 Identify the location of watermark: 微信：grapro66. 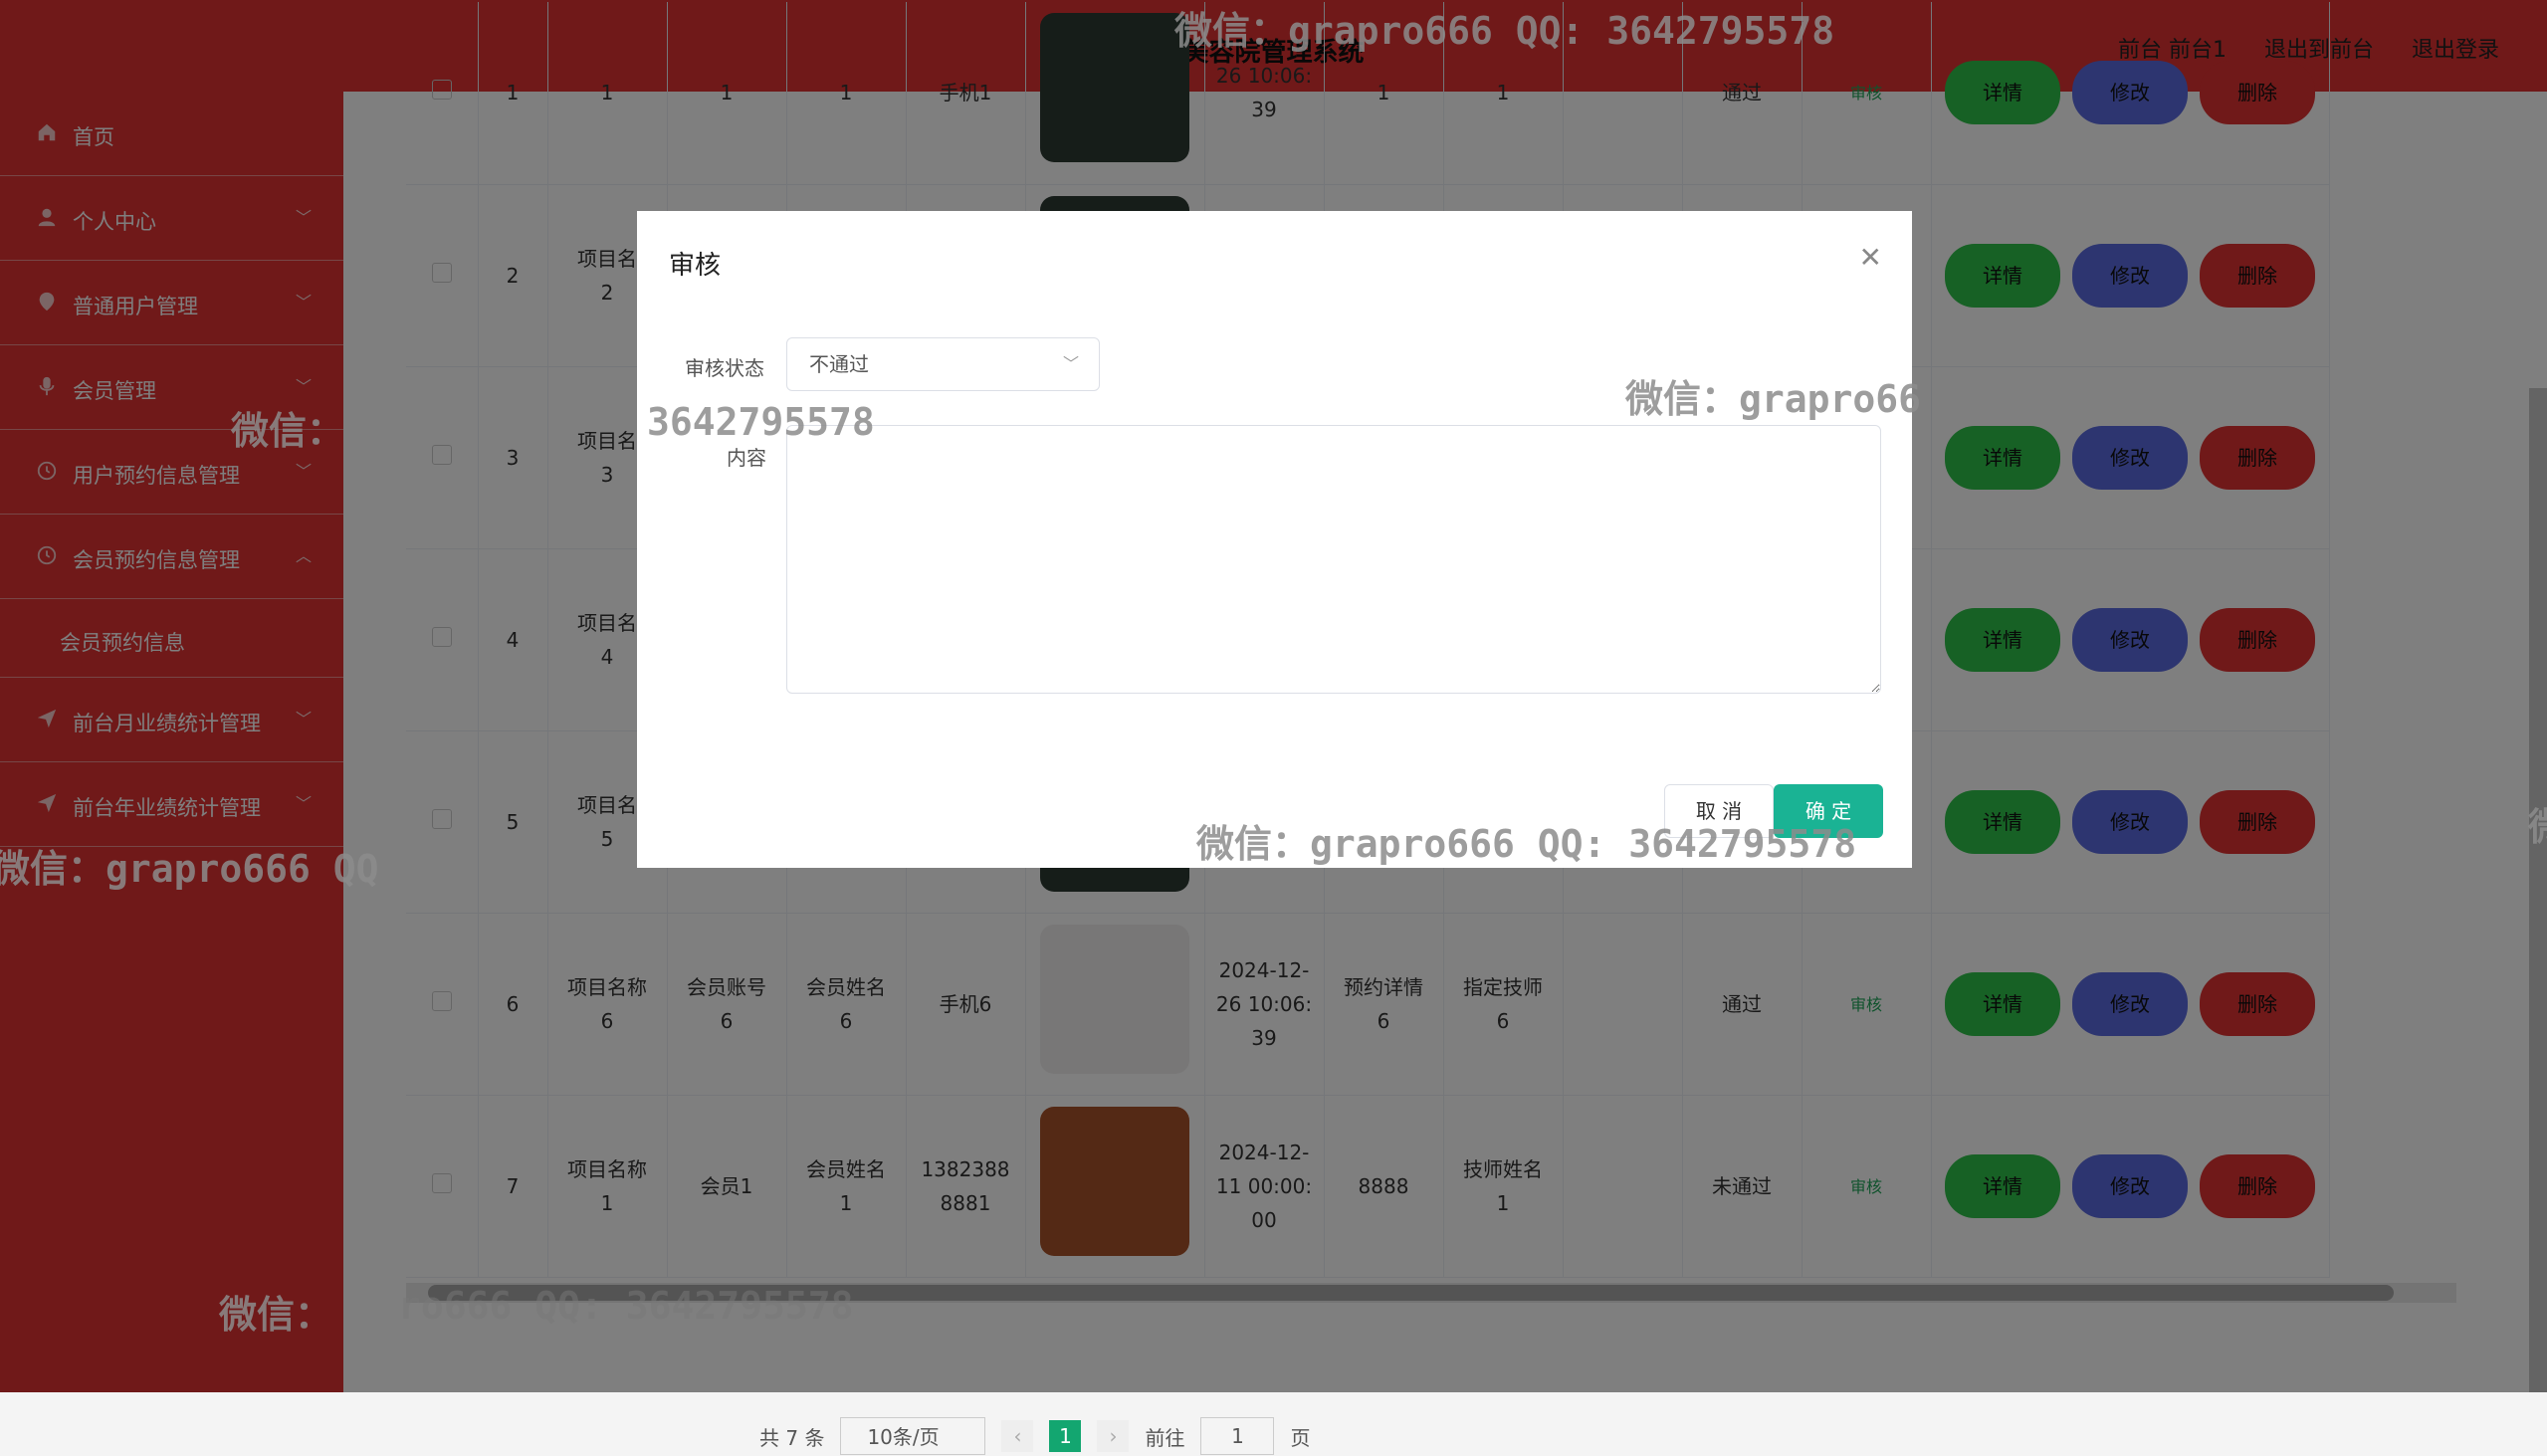
(1773, 399).